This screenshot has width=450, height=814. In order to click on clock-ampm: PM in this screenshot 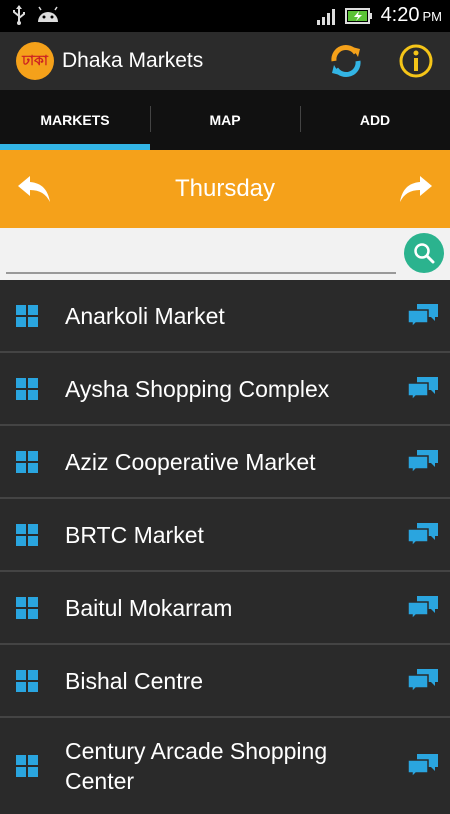, I will do `click(432, 16)`.